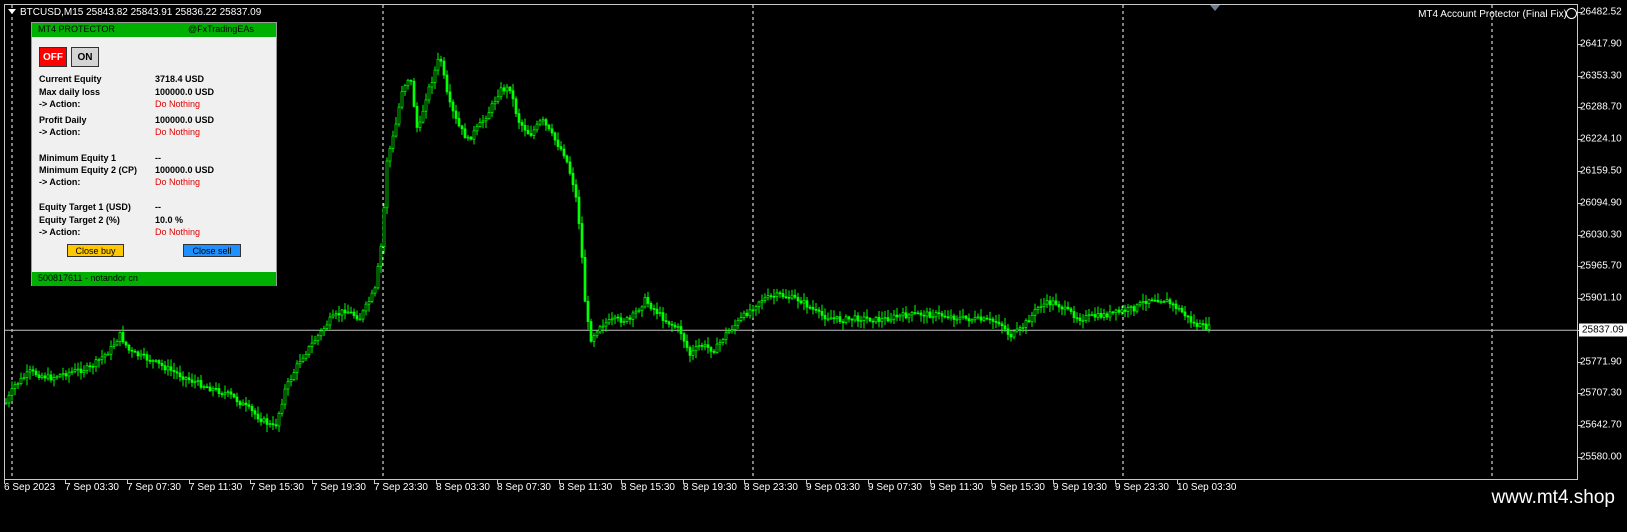  I want to click on time-label: 10 Sep 03:30, so click(1207, 487).